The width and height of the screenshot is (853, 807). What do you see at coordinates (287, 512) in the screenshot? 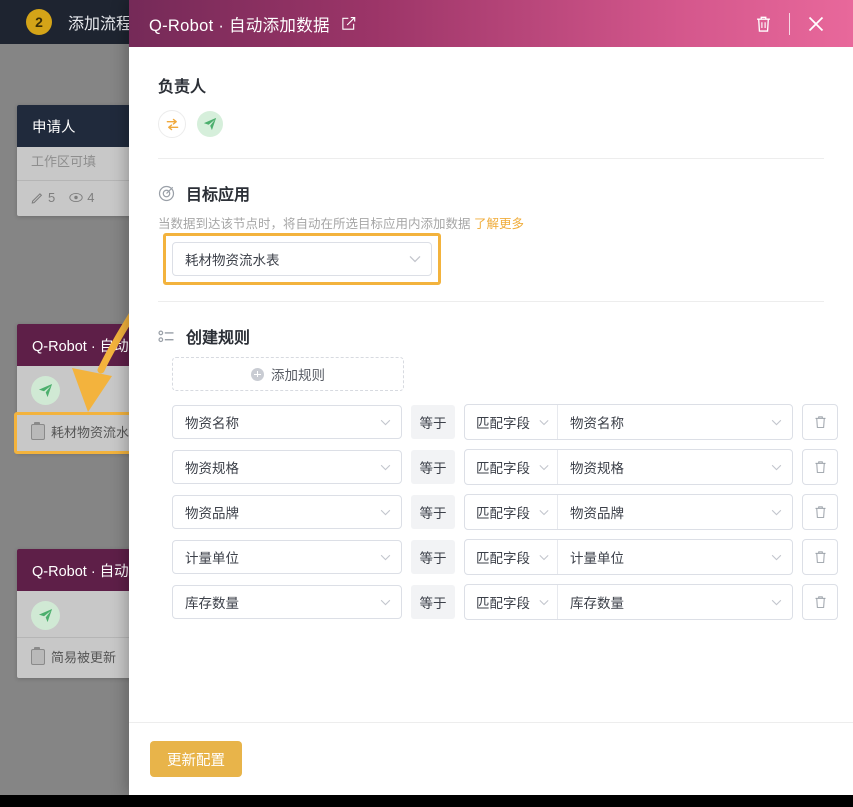
I see `rule-field-select: 物资品牌` at bounding box center [287, 512].